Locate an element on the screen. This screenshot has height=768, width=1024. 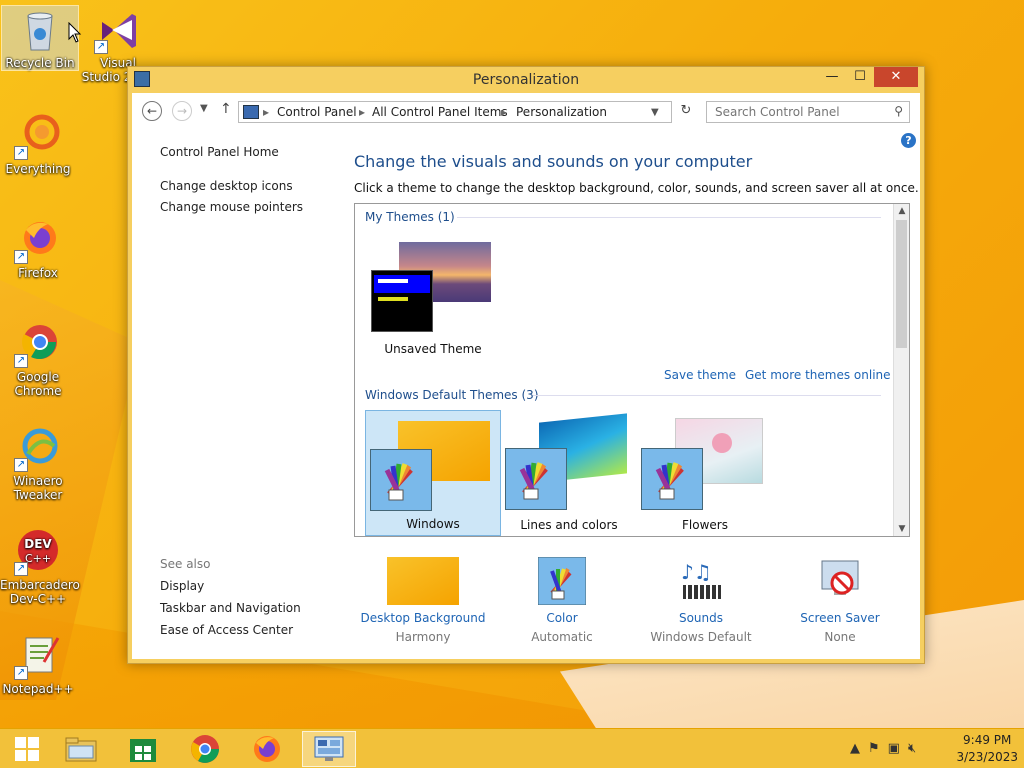
recent-locations-dropdown-icon: ▼ is located at coordinates (204, 108).